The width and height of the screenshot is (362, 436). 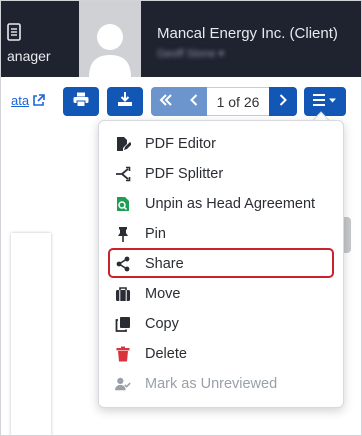 I want to click on copy-icon, so click(x=123, y=324).